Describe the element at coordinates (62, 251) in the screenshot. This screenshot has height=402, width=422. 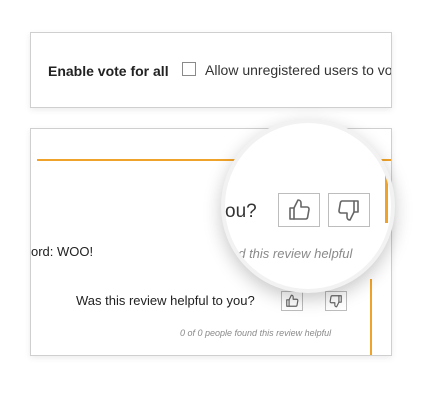
I see `review-text: ord: WOO!` at that location.